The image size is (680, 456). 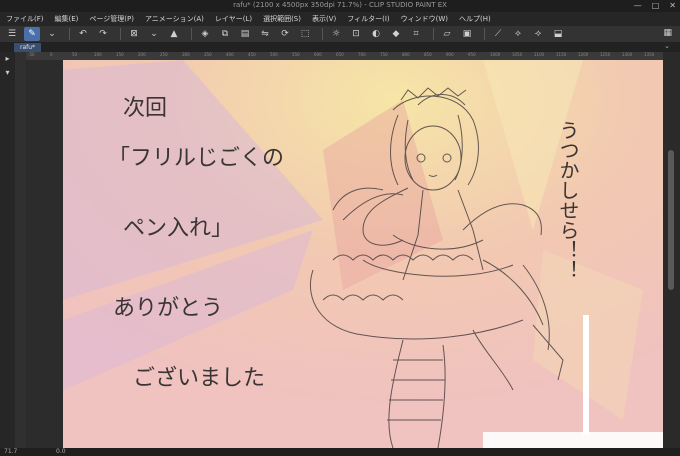 I want to click on ruler-tick-label: 1350, so click(x=649, y=54).